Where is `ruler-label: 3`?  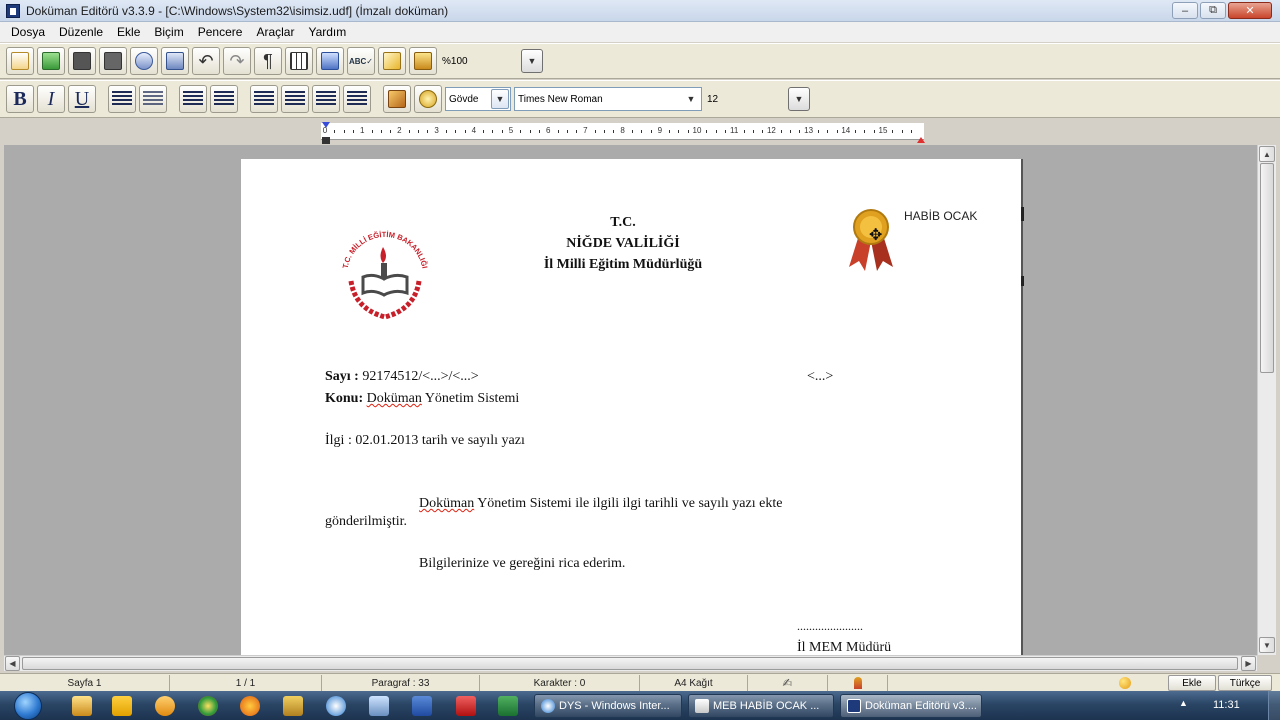 ruler-label: 3 is located at coordinates (436, 130).